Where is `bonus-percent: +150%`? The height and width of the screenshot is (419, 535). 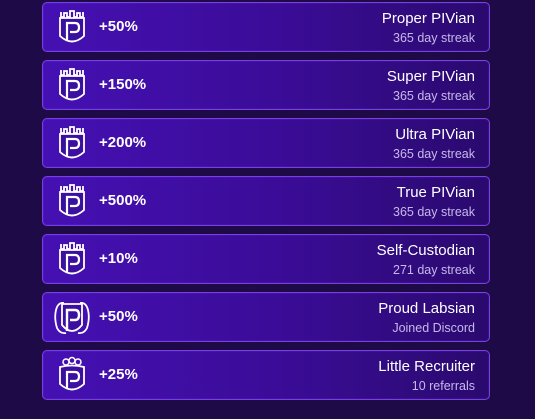
bonus-percent: +150% is located at coordinates (123, 84).